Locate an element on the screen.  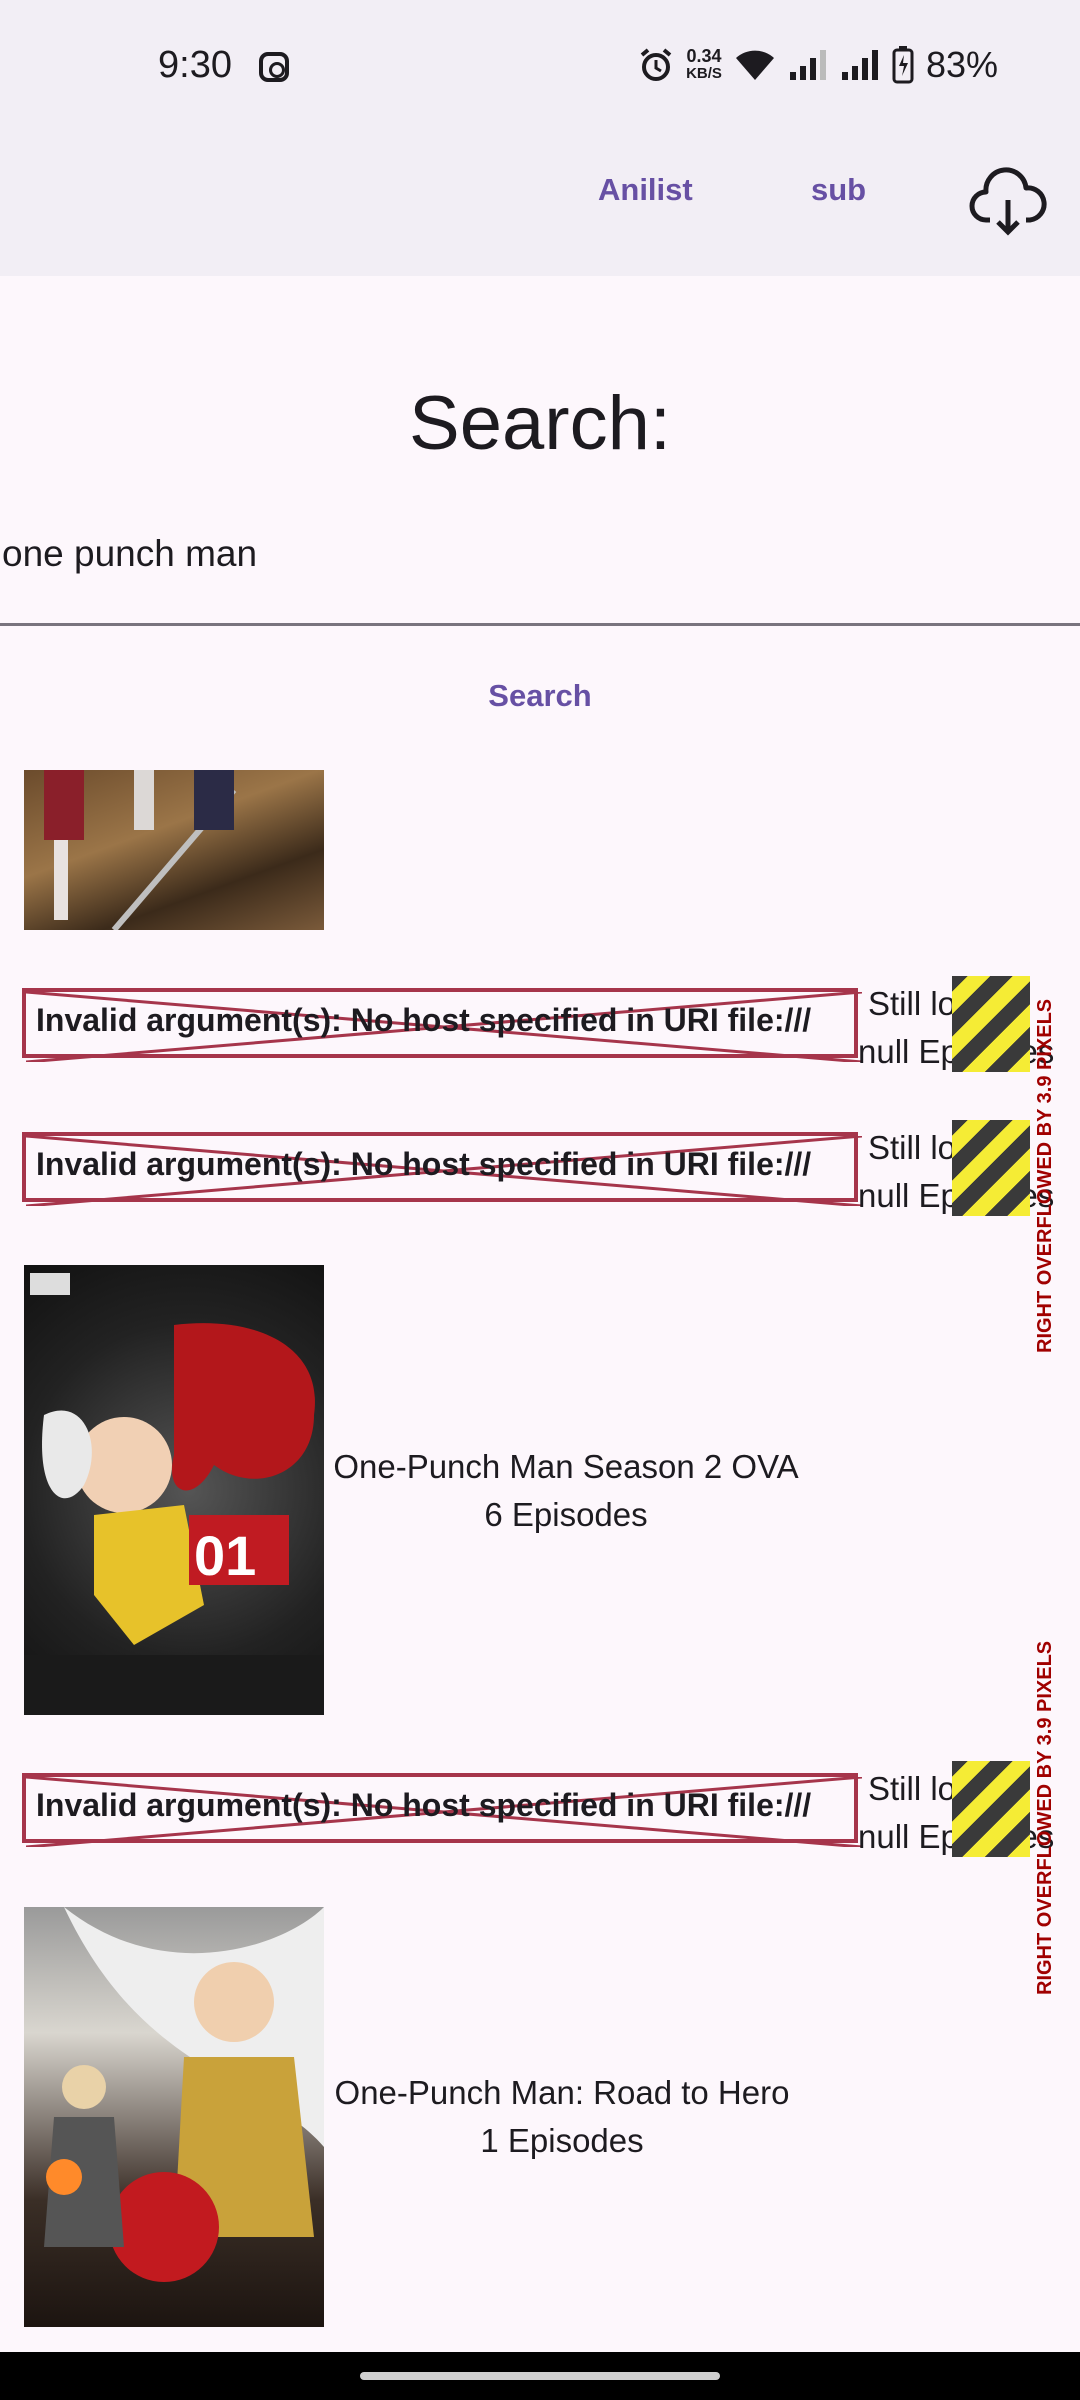
battery-percent: 83% is located at coordinates (961, 64).